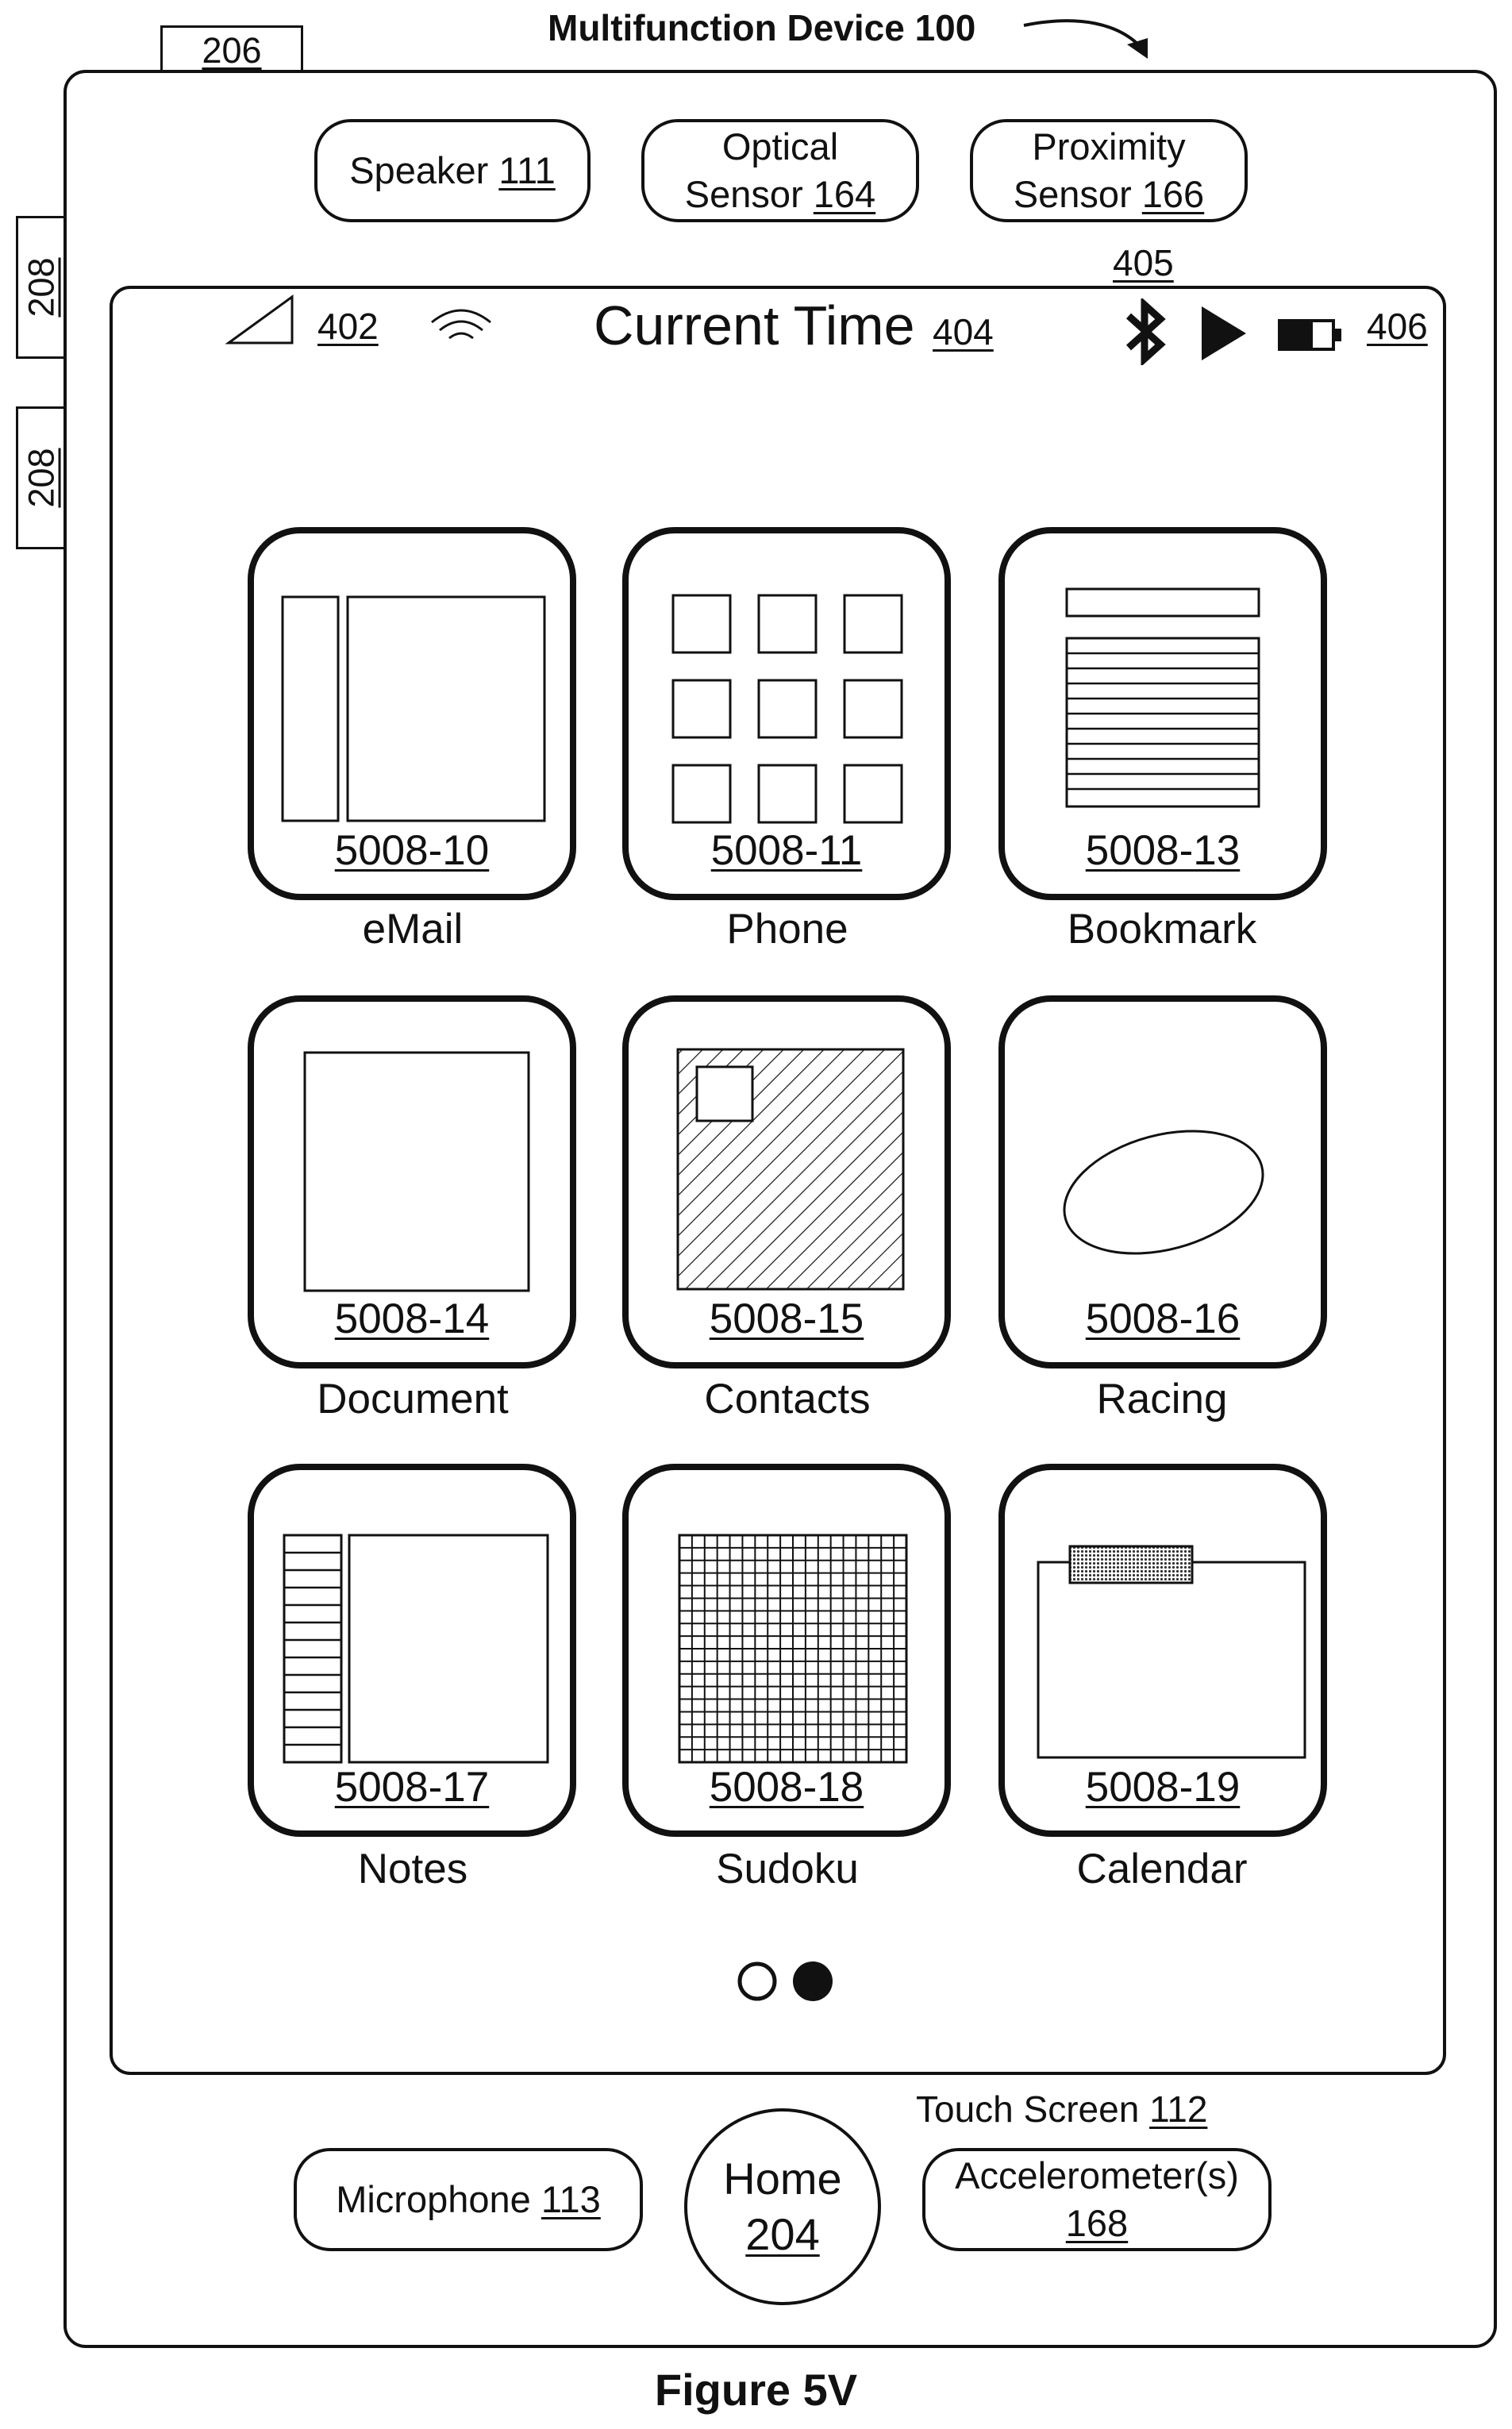 The width and height of the screenshot is (1512, 2429). I want to click on home-button: Home 204, so click(782, 2206).